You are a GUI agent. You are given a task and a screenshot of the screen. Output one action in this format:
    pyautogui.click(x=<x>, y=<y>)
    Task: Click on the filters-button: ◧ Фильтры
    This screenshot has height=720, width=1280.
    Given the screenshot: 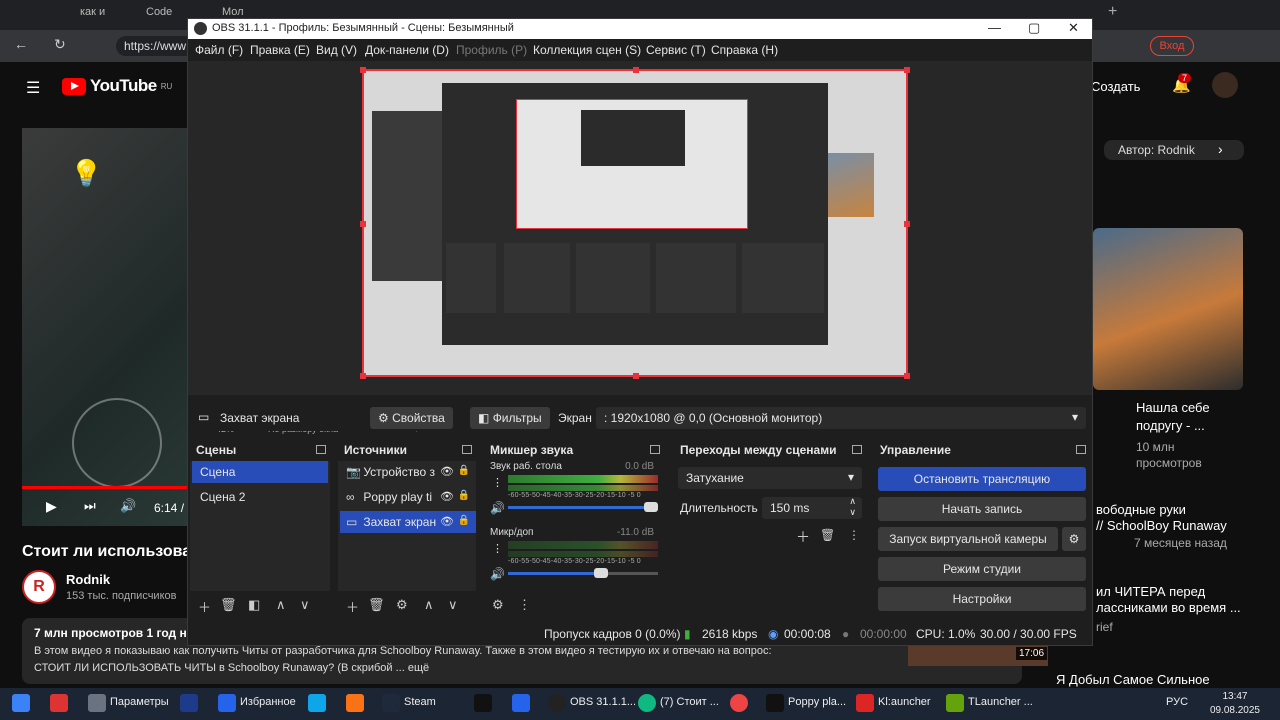 What is the action you would take?
    pyautogui.click(x=510, y=418)
    